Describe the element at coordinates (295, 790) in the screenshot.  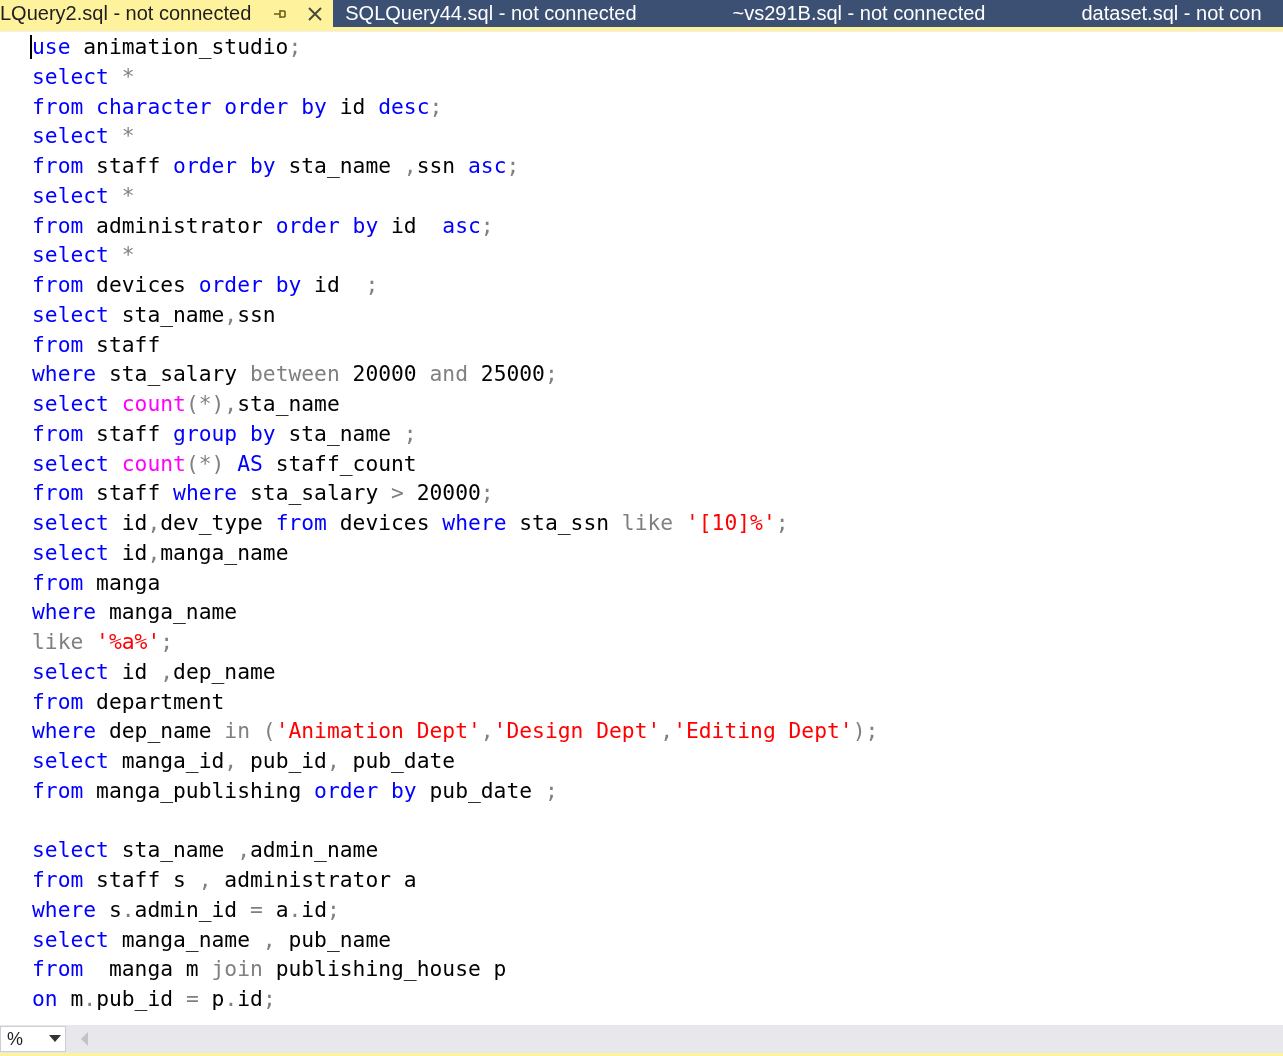
I see `code-line: from manga_publishing order by pub_date ;` at that location.